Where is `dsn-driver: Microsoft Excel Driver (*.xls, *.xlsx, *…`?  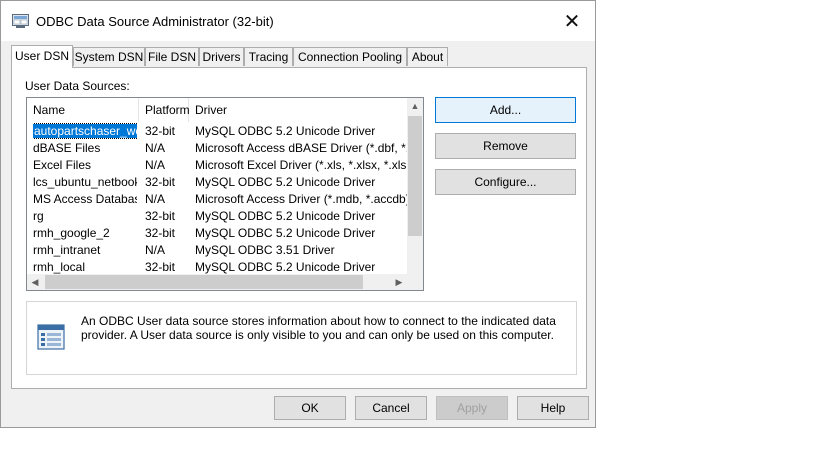
dsn-driver: Microsoft Excel Driver (*.xls, *.xlsx, *… is located at coordinates (302, 165).